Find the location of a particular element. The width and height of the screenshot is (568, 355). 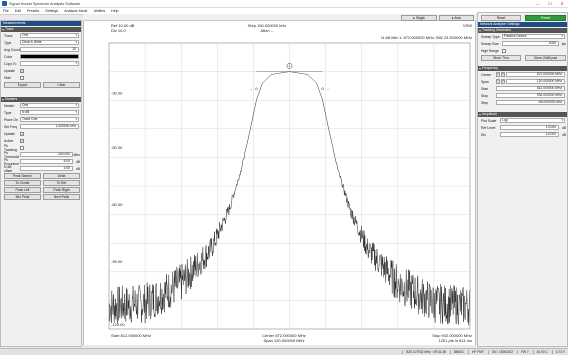

high-range-checkbox is located at coordinates (504, 50).